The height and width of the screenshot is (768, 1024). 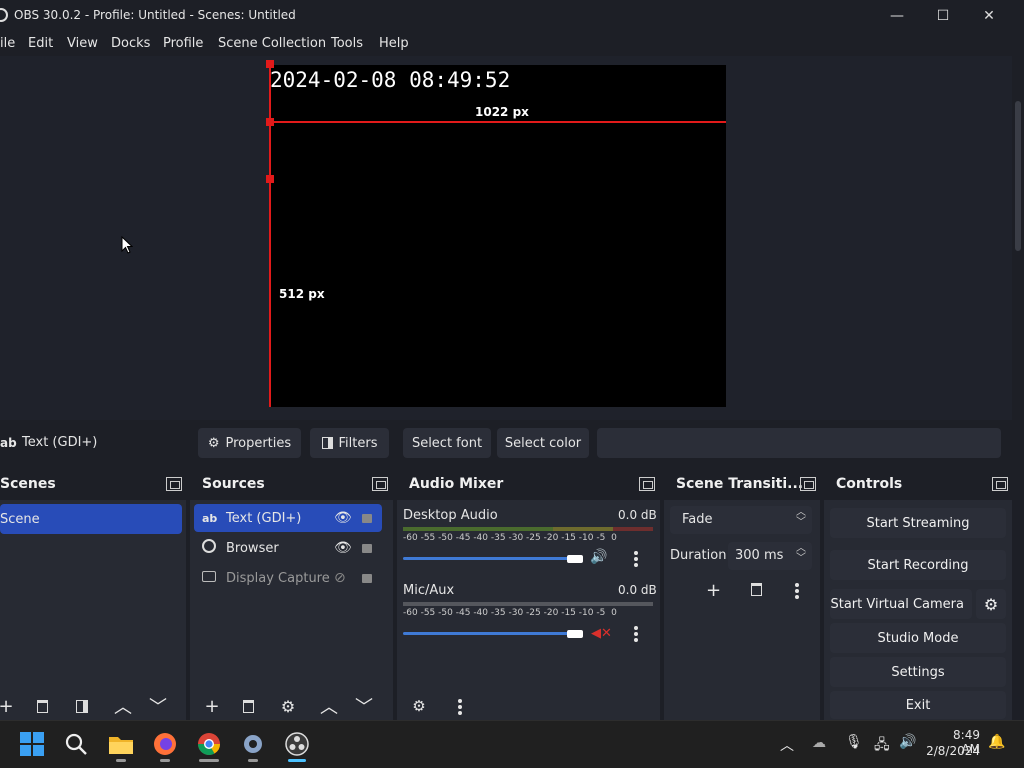 I want to click on remove-scene-button, so click(x=42, y=706).